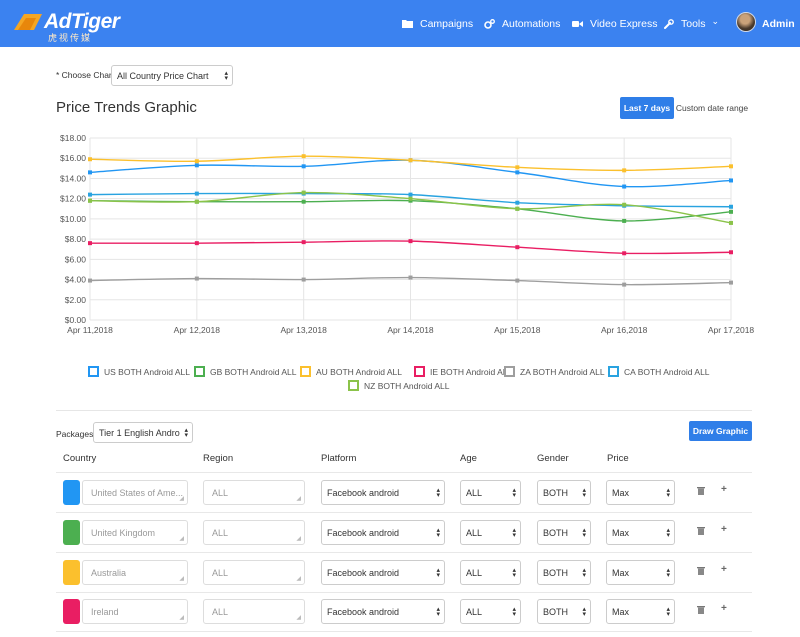  I want to click on packages-select: Tier 1 English Andro ▴ ▾, so click(143, 432).